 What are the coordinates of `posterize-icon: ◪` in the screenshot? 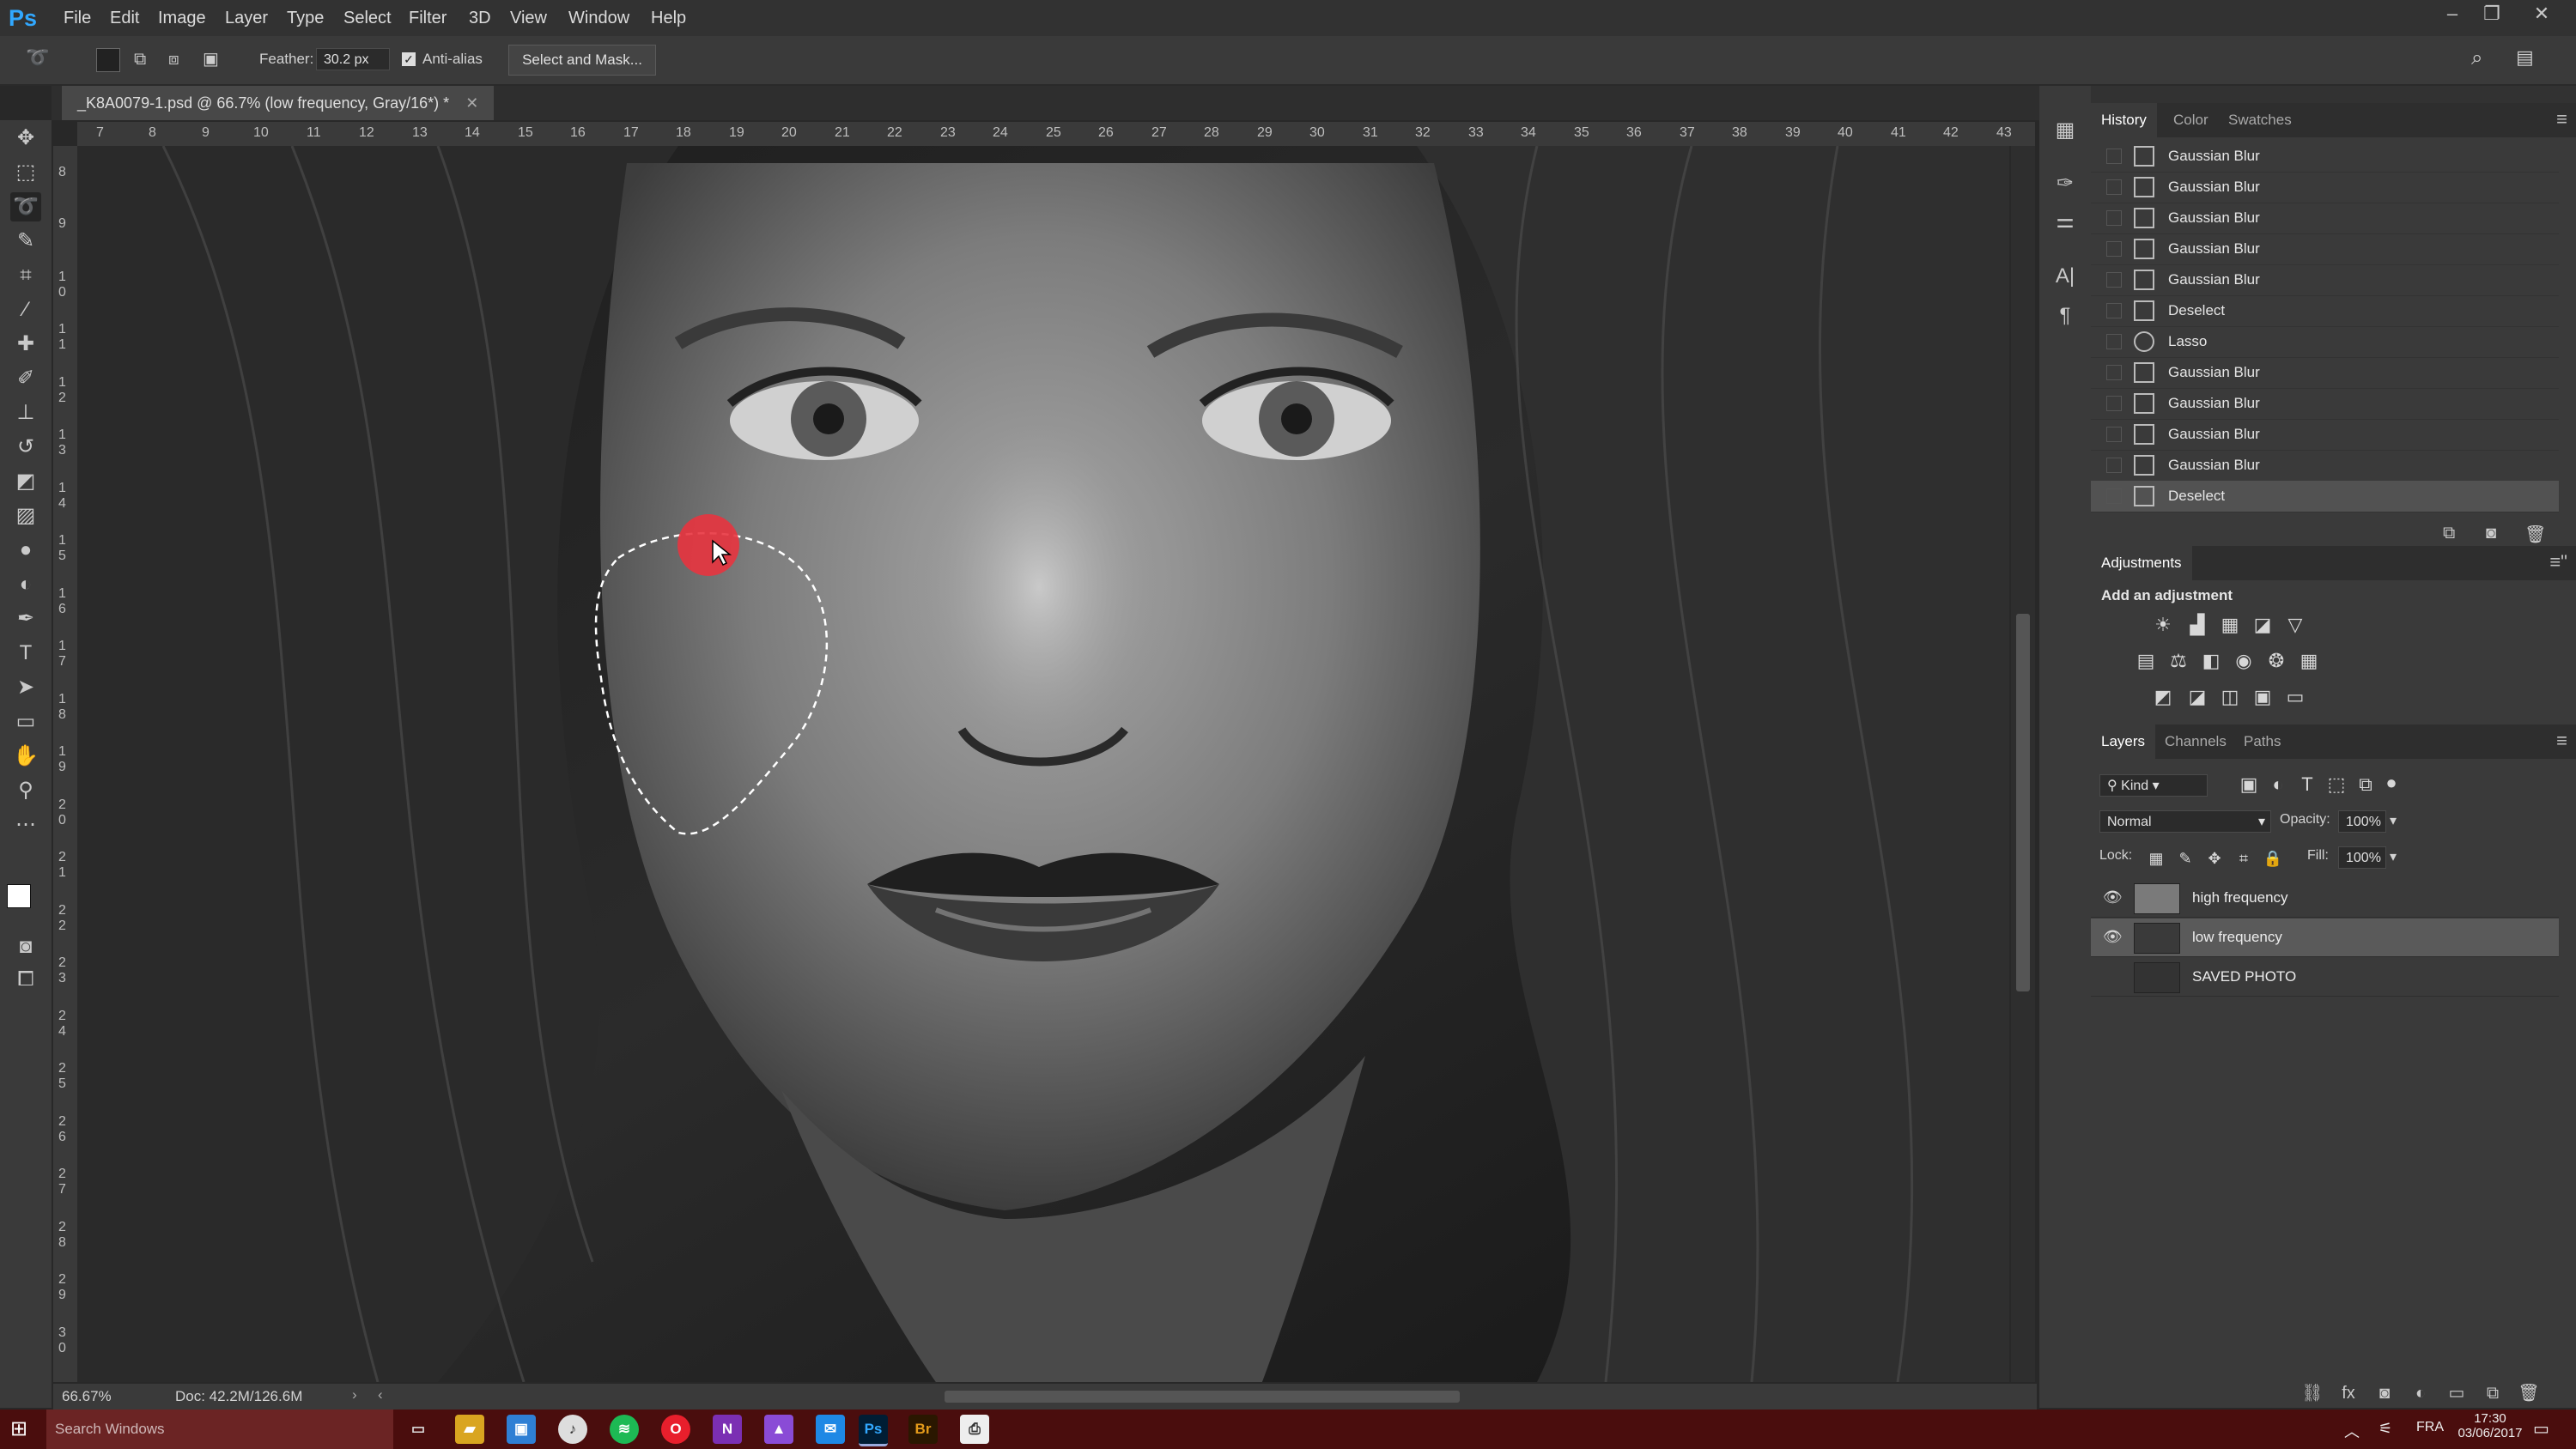 It's located at (2197, 697).